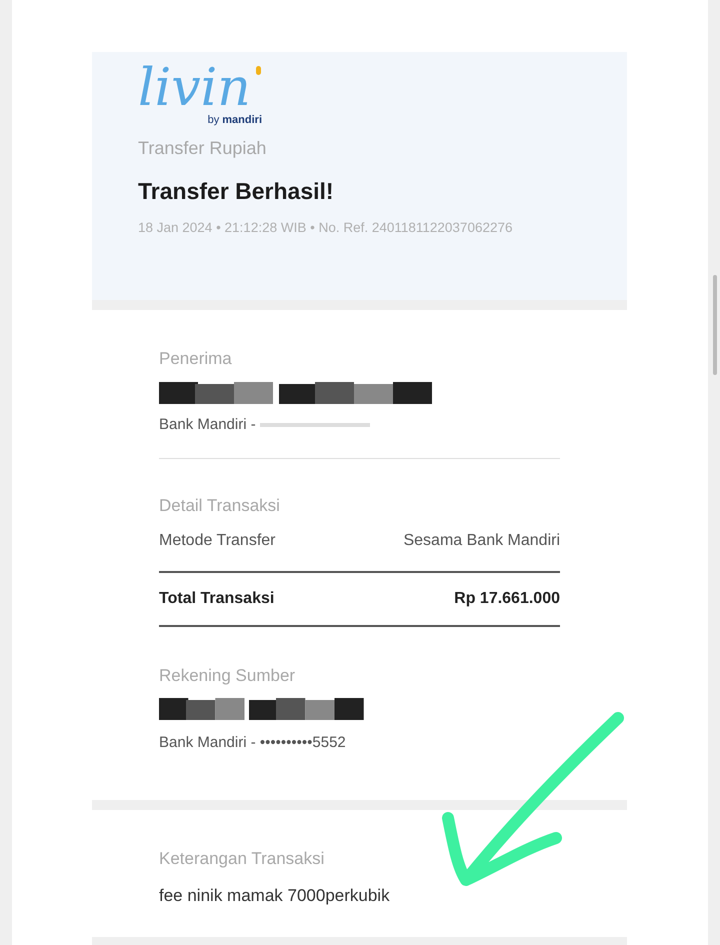 The image size is (720, 945). What do you see at coordinates (196, 359) in the screenshot?
I see `section-label: Penerima` at bounding box center [196, 359].